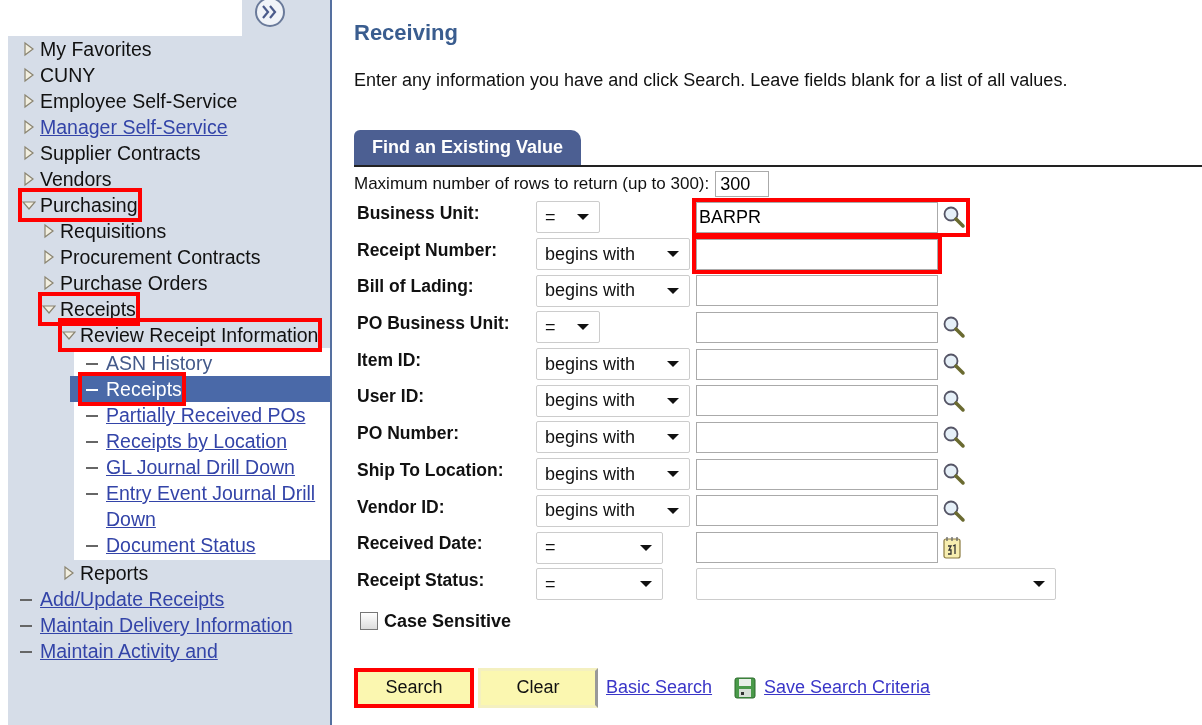  What do you see at coordinates (391, 397) in the screenshot?
I see `field-label: User ID:` at bounding box center [391, 397].